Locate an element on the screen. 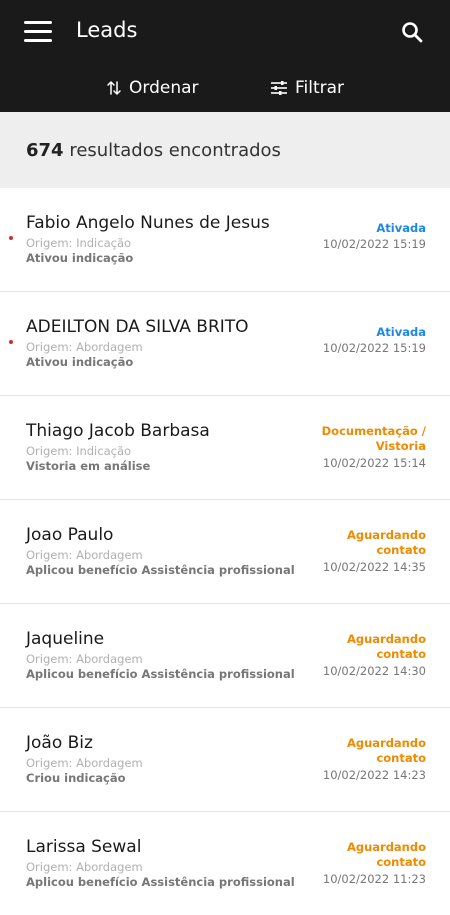 This screenshot has width=450, height=915. lead-date: 10/02/2022 15:14 is located at coordinates (374, 463).